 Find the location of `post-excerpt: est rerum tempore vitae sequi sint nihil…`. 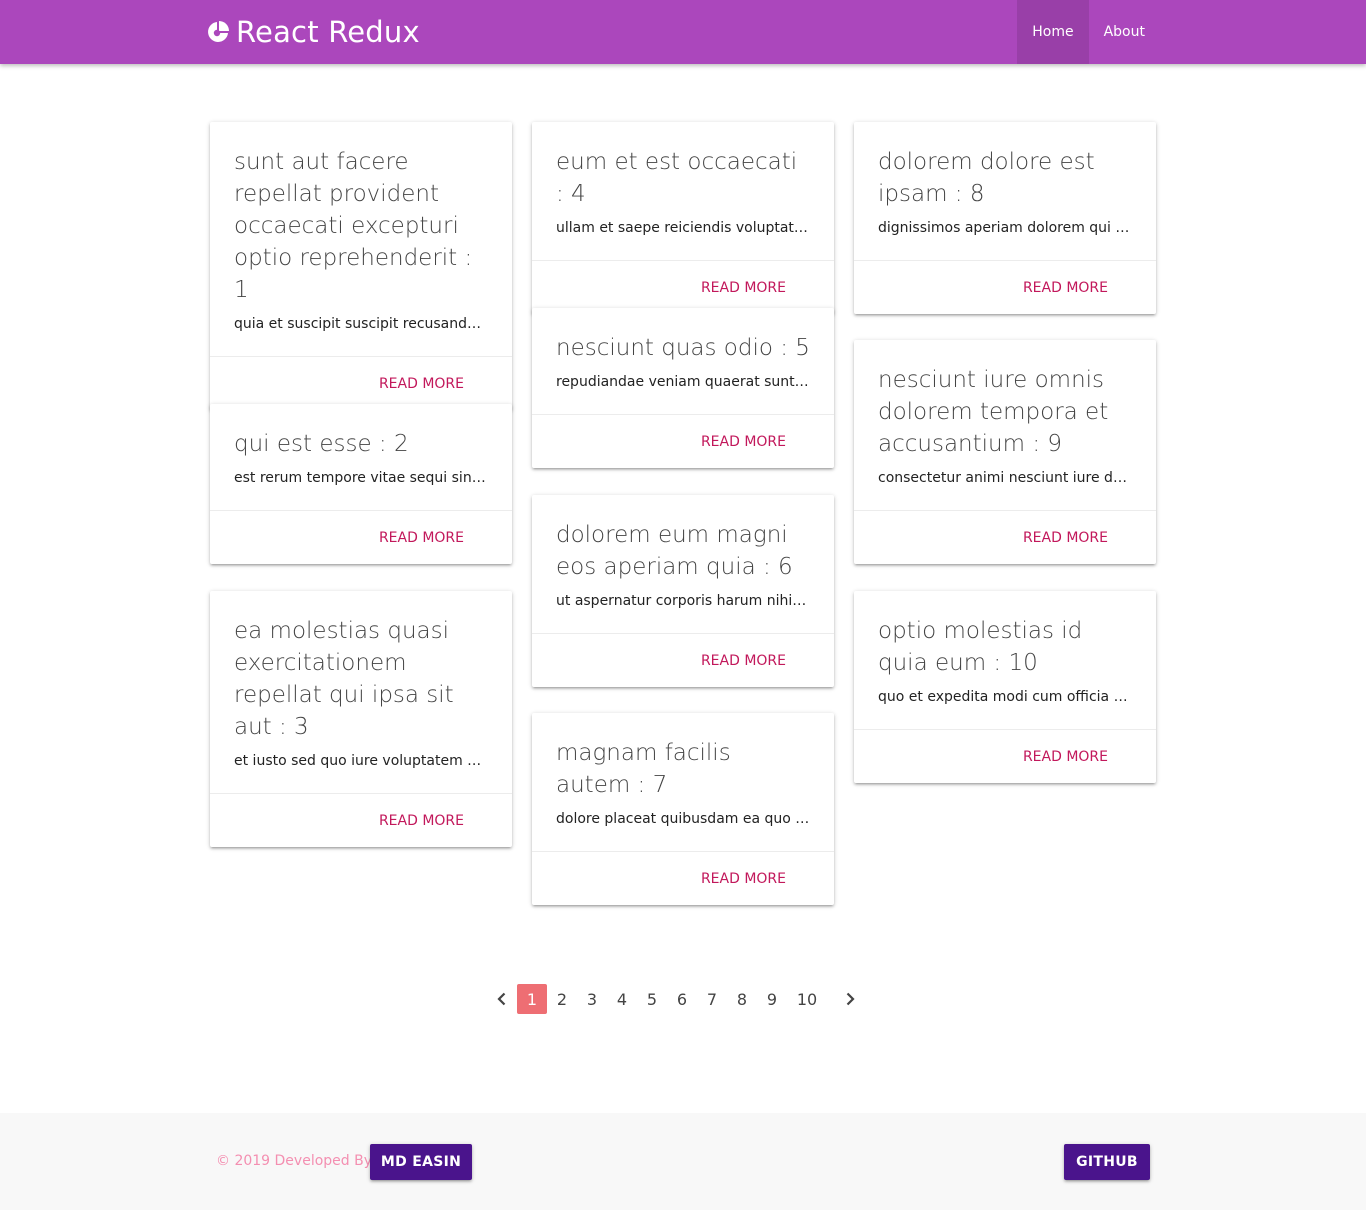

post-excerpt: est rerum tempore vitae sequi sint nihil… is located at coordinates (361, 478).